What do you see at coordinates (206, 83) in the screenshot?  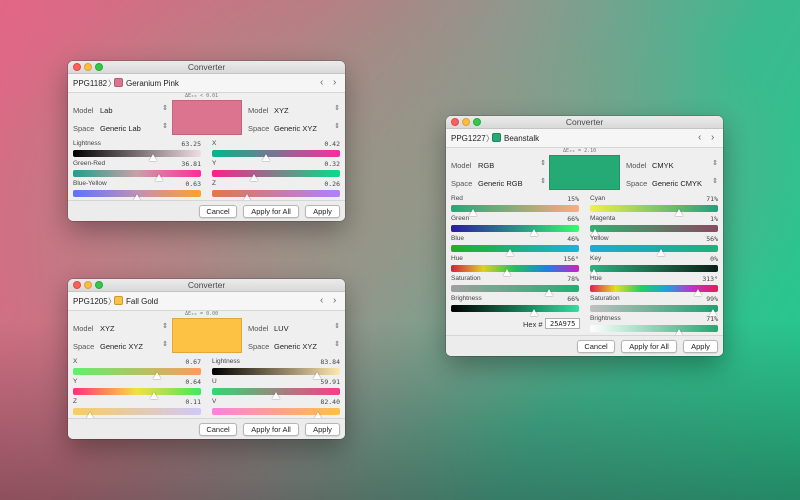 I see `color-breadcrumb: PPG1182 〉 Geranium Pink ‹ ›` at bounding box center [206, 83].